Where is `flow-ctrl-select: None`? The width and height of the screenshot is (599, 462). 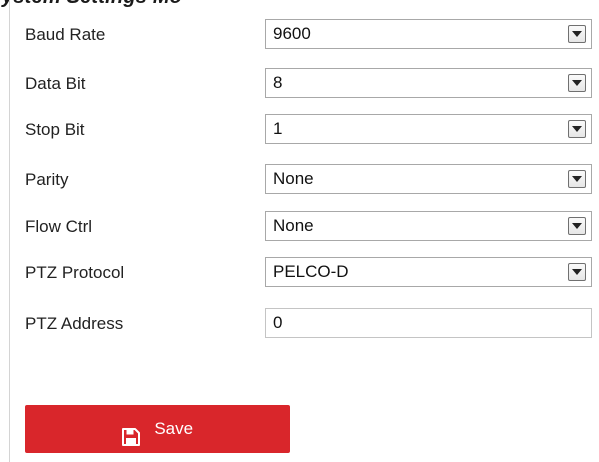 flow-ctrl-select: None is located at coordinates (428, 226).